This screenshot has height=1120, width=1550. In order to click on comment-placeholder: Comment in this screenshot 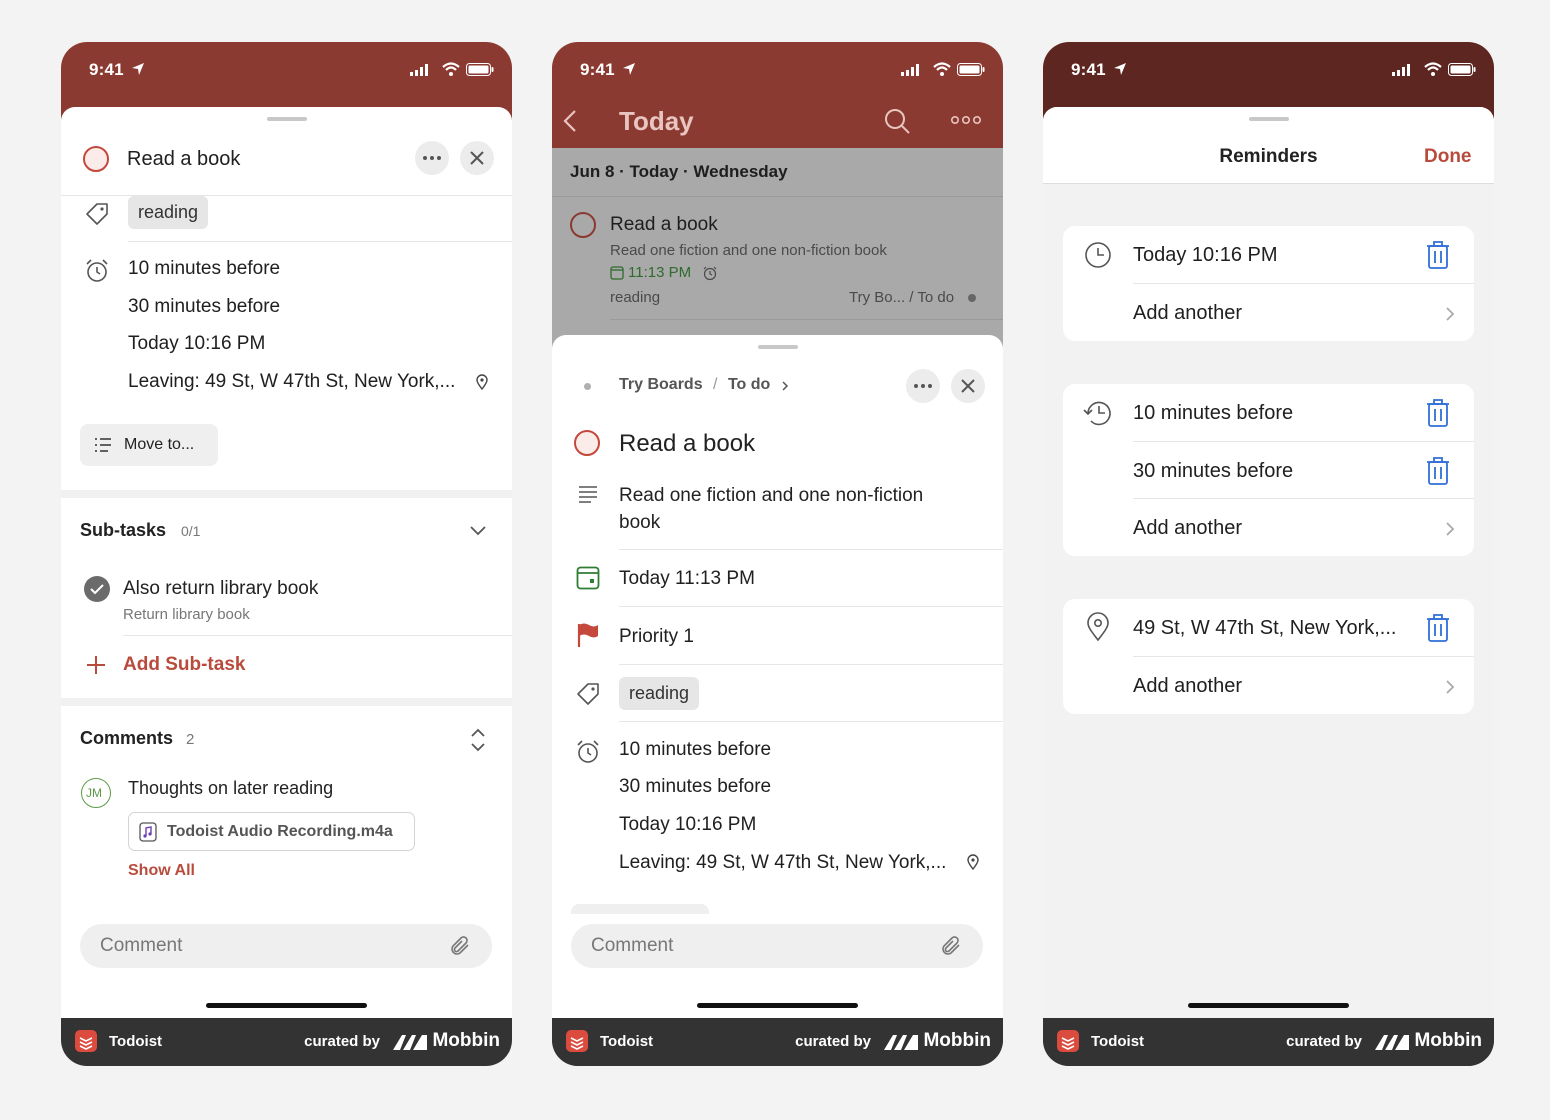, I will do `click(141, 945)`.